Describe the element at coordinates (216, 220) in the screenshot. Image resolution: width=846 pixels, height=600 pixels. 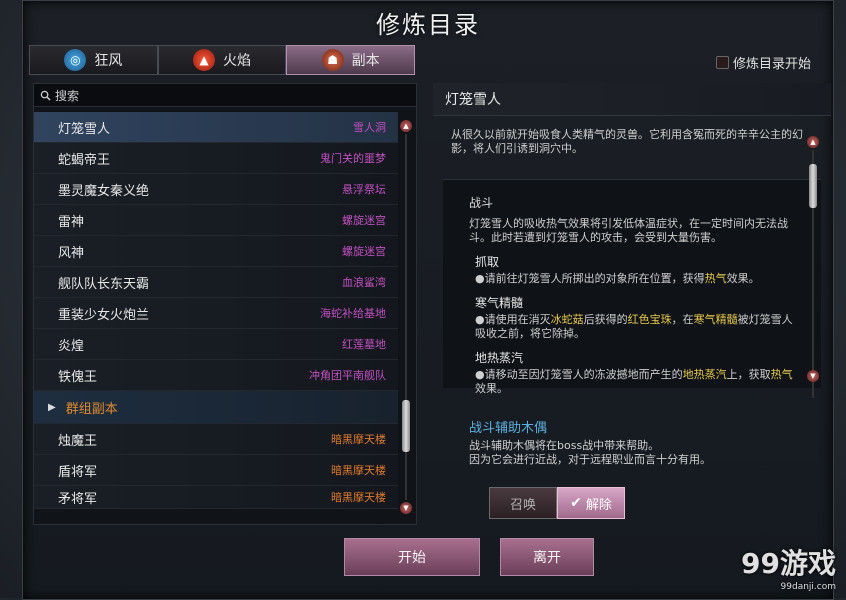
I see `list-item: 雷神 螺旋迷宫` at that location.